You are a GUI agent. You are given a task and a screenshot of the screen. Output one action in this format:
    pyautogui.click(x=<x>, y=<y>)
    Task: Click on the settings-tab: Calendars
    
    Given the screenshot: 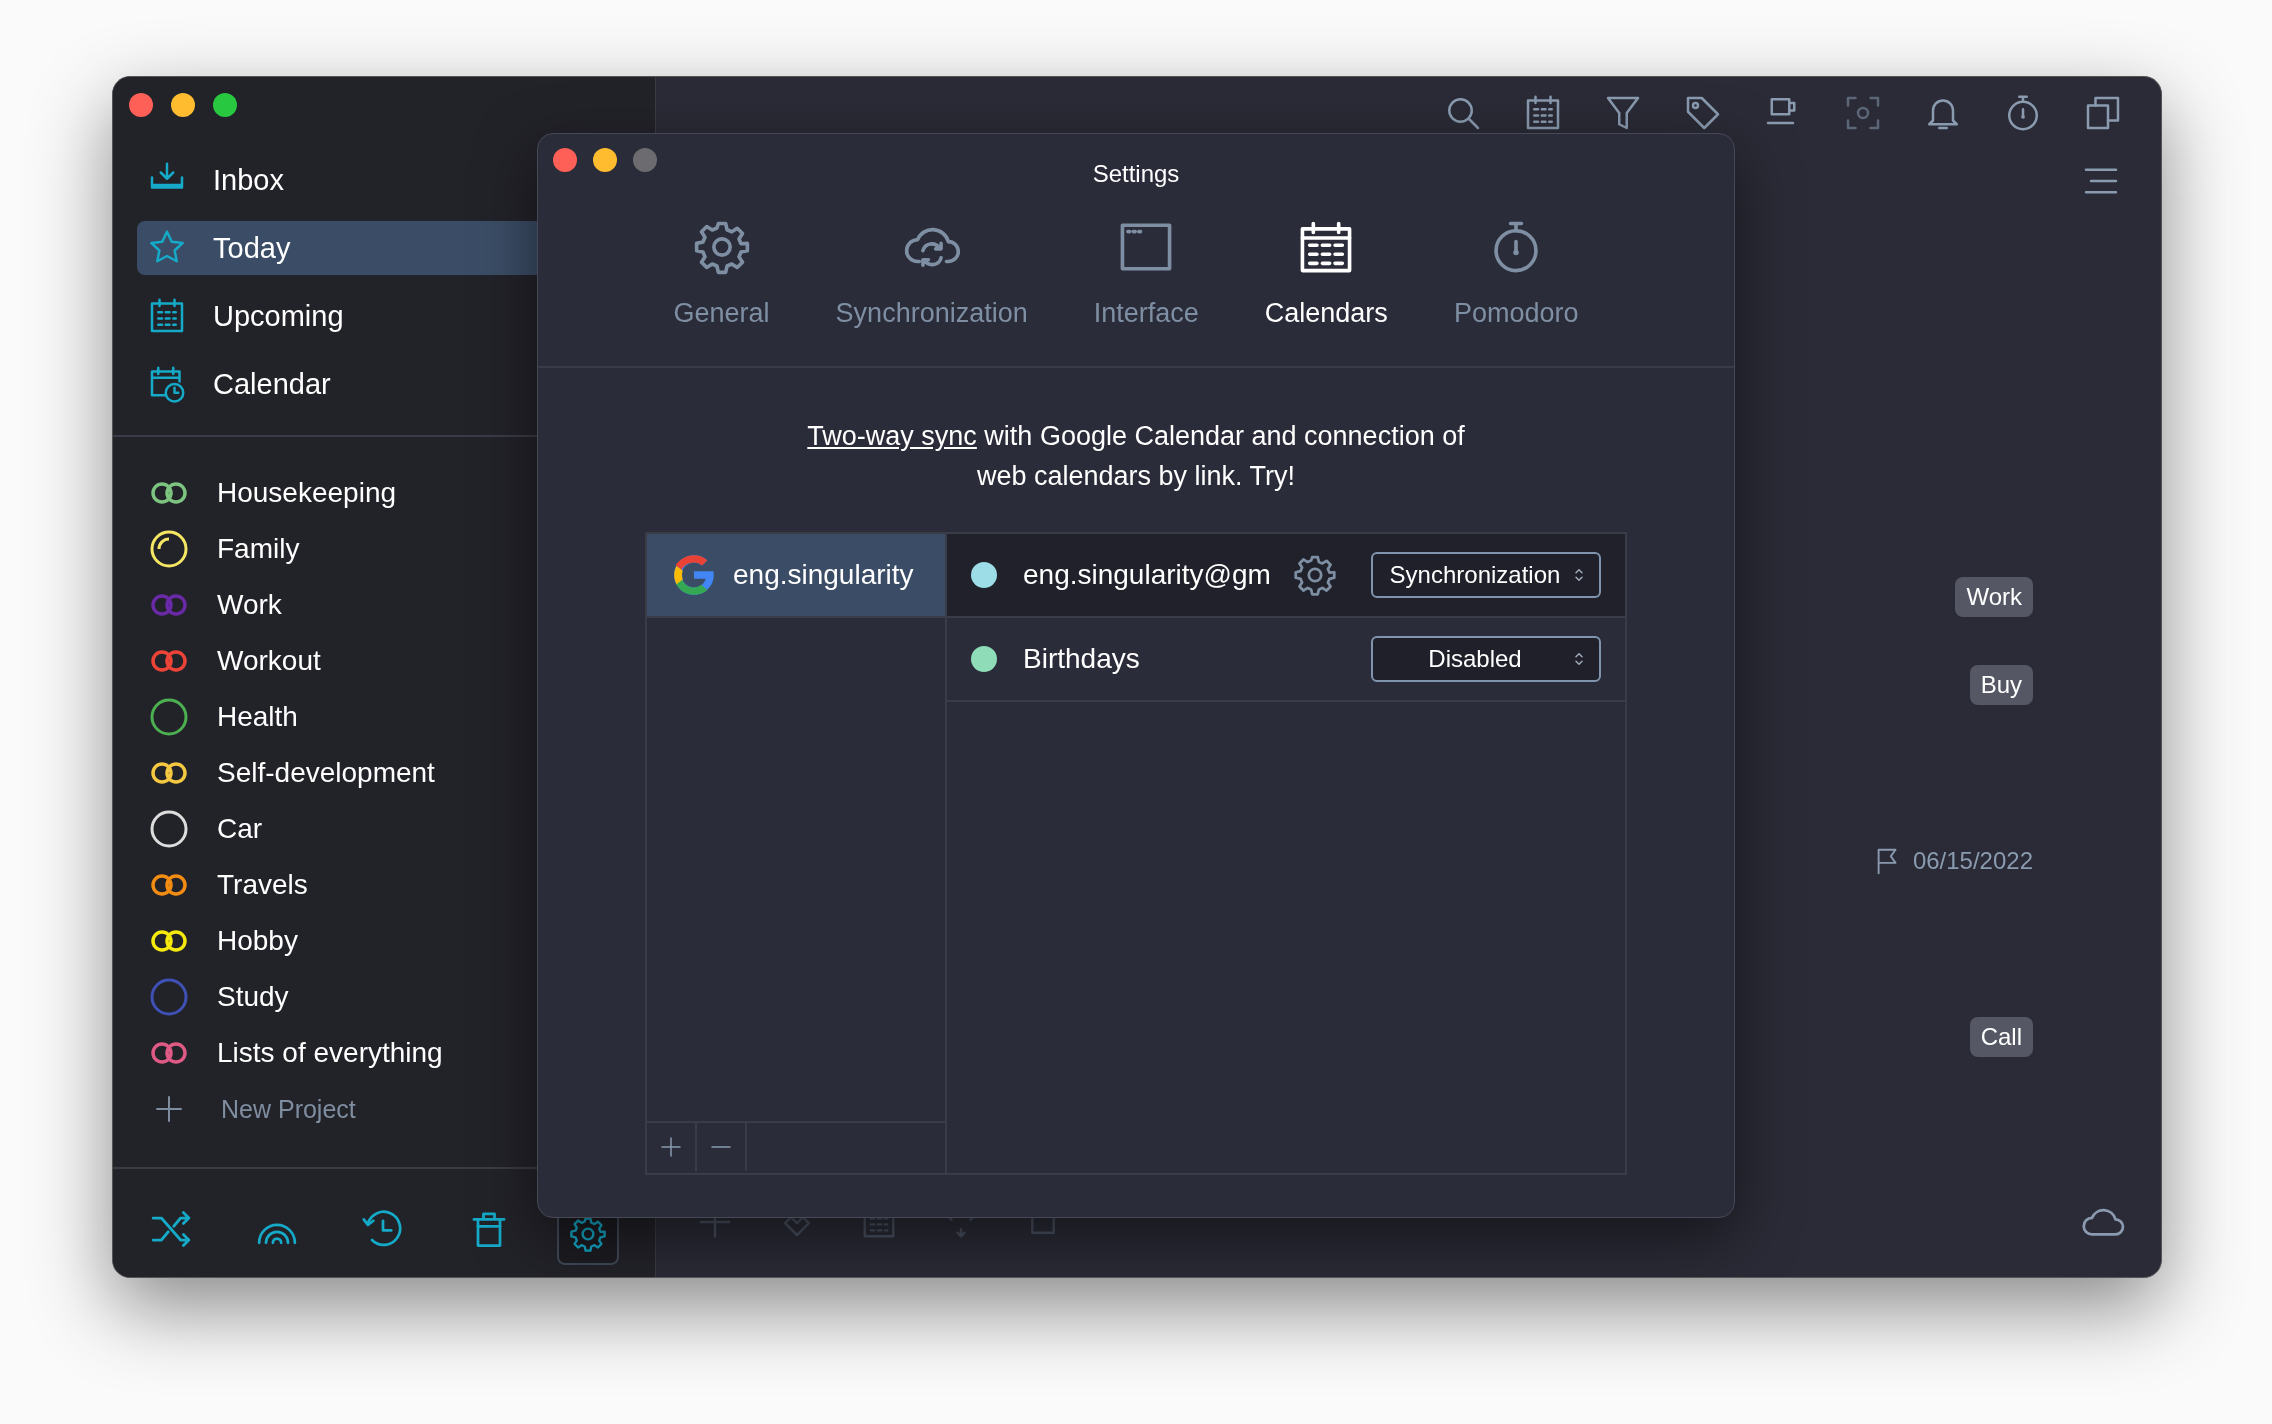 What is the action you would take?
    pyautogui.click(x=1326, y=273)
    